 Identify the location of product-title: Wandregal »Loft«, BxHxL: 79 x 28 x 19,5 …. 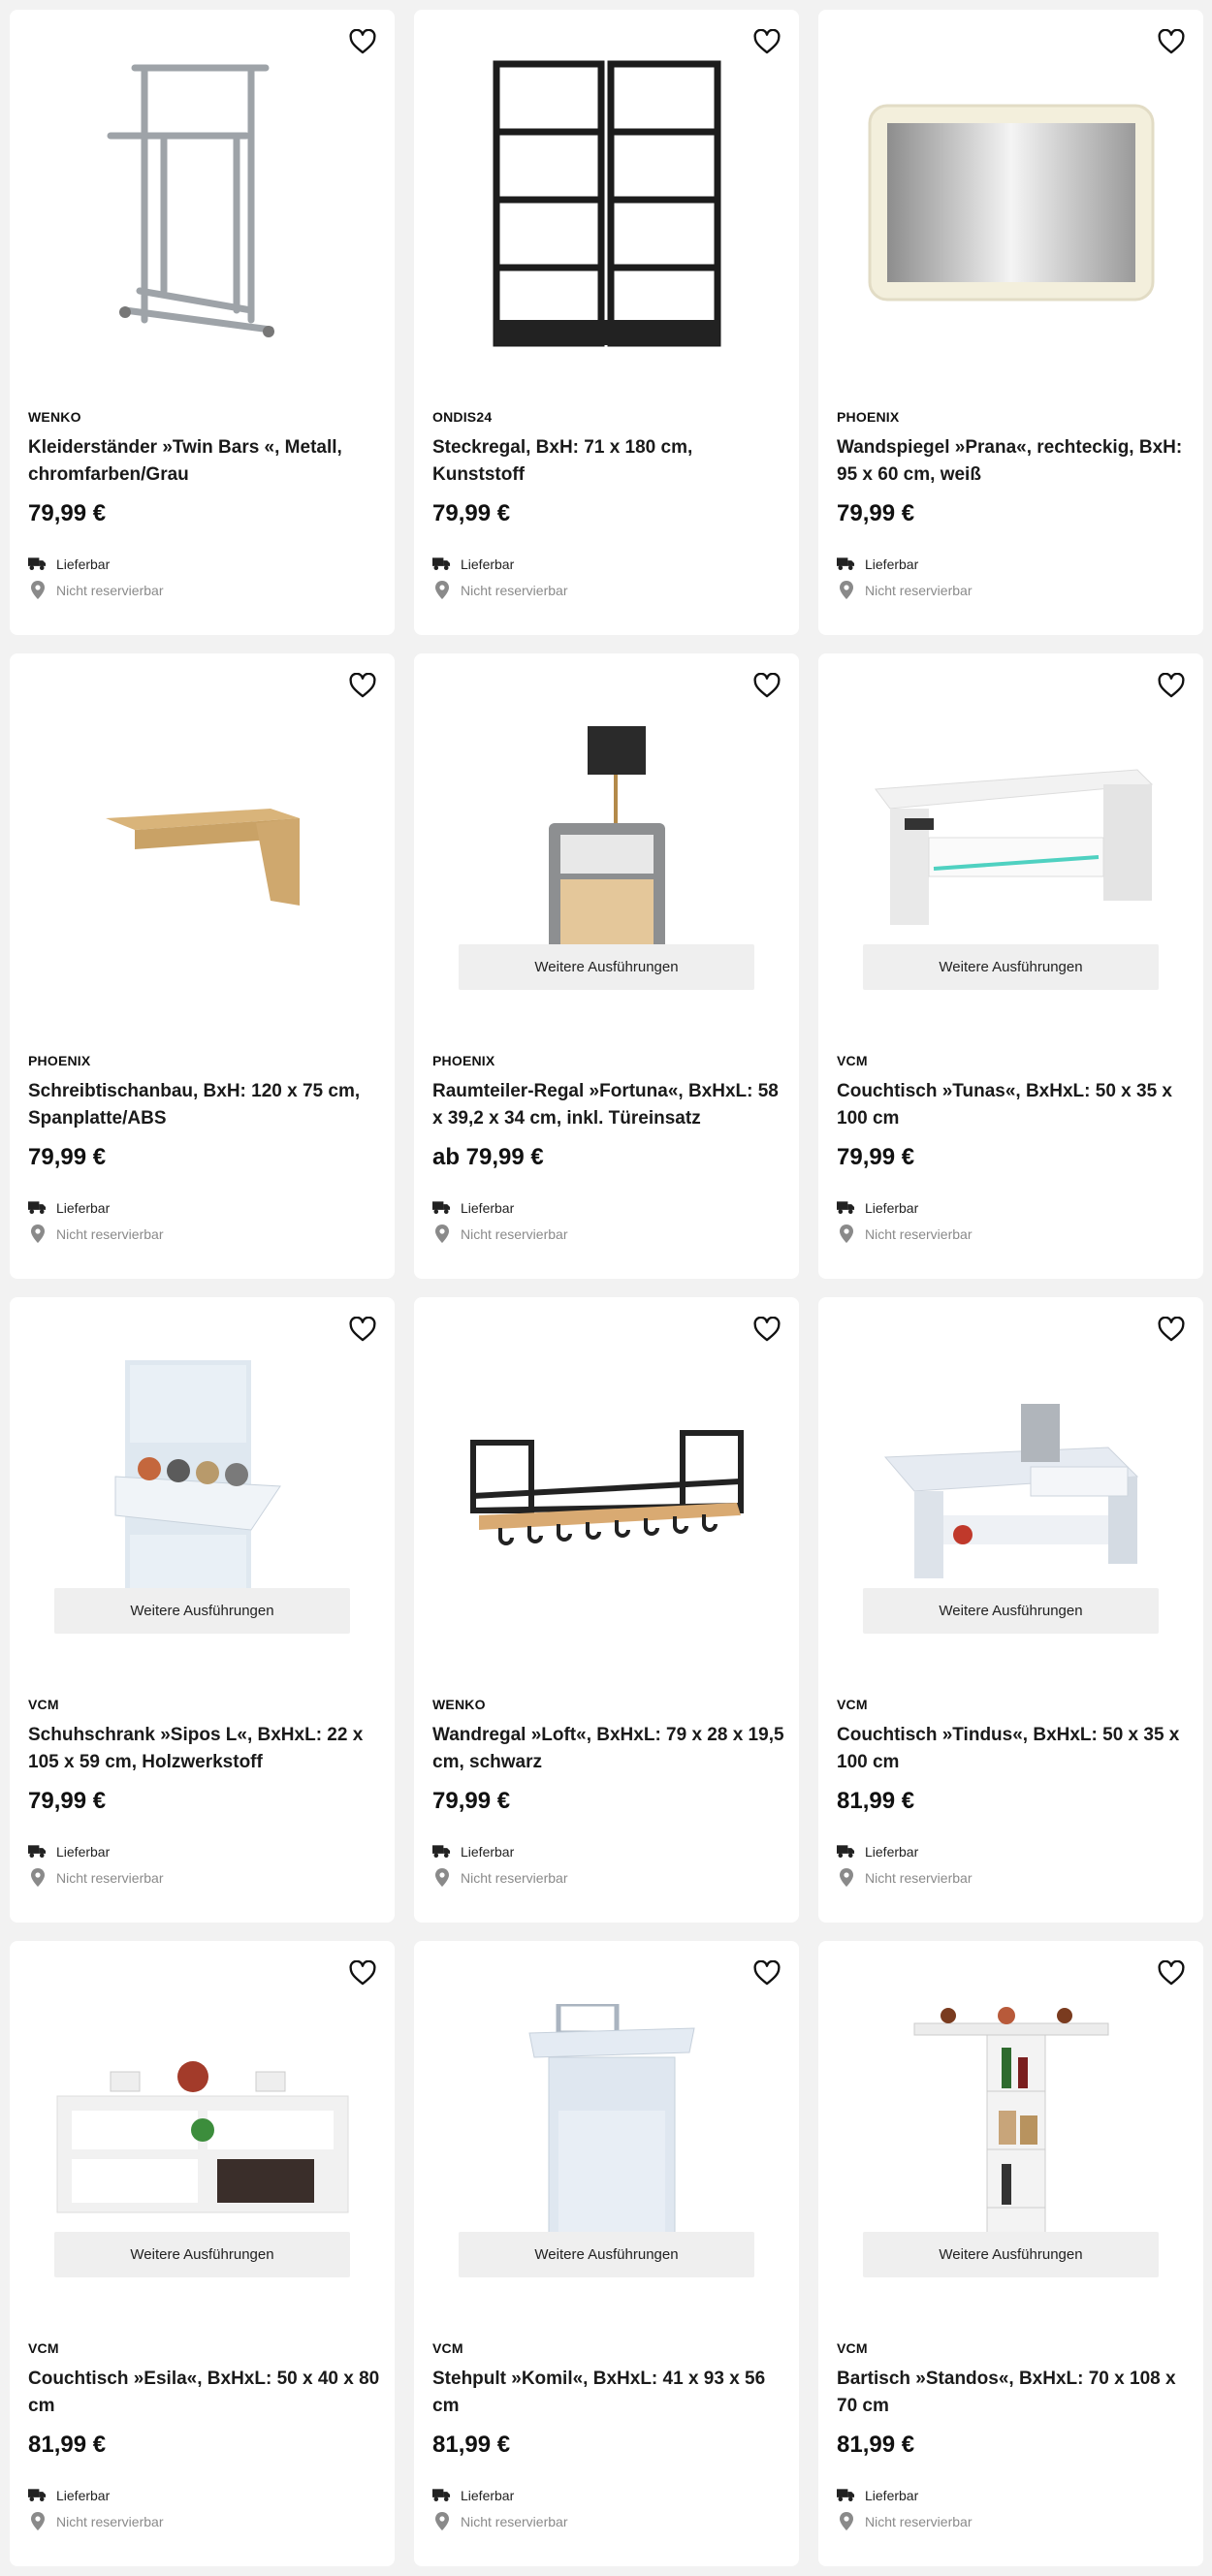
(609, 1749).